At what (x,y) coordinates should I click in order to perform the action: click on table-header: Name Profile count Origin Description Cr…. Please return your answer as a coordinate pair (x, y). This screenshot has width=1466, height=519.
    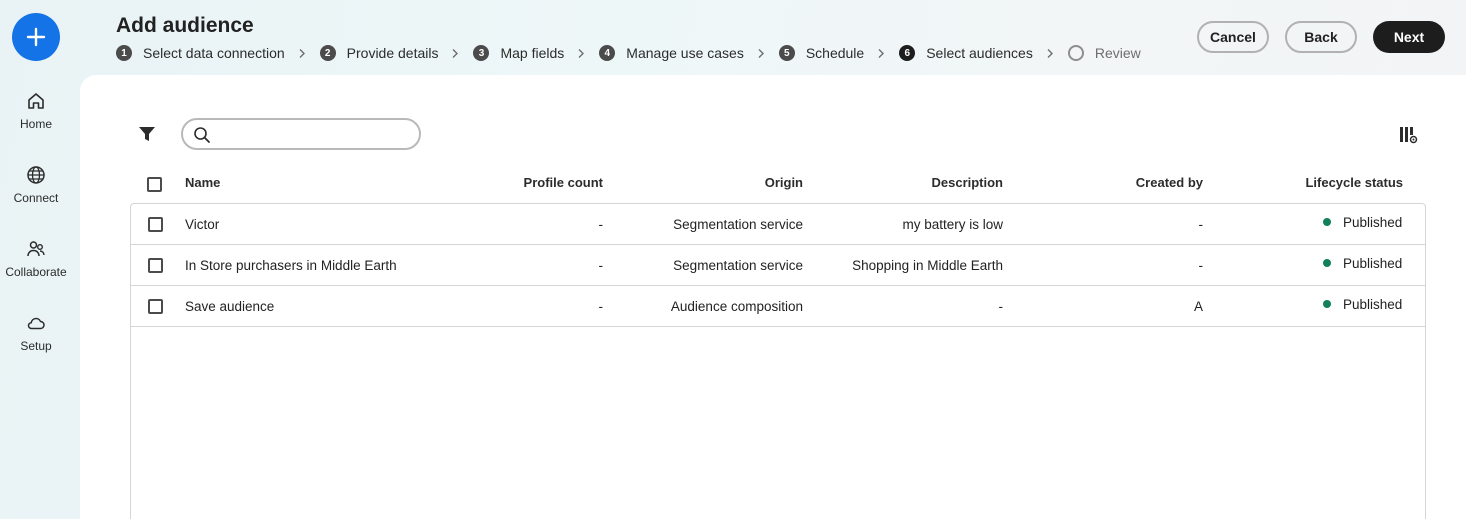
    Looking at the image, I should click on (778, 189).